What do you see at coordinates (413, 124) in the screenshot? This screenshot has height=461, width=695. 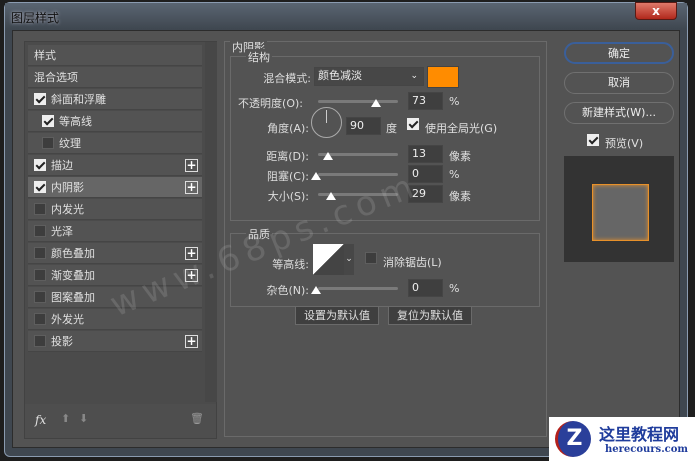 I see `global-light-checkbox` at bounding box center [413, 124].